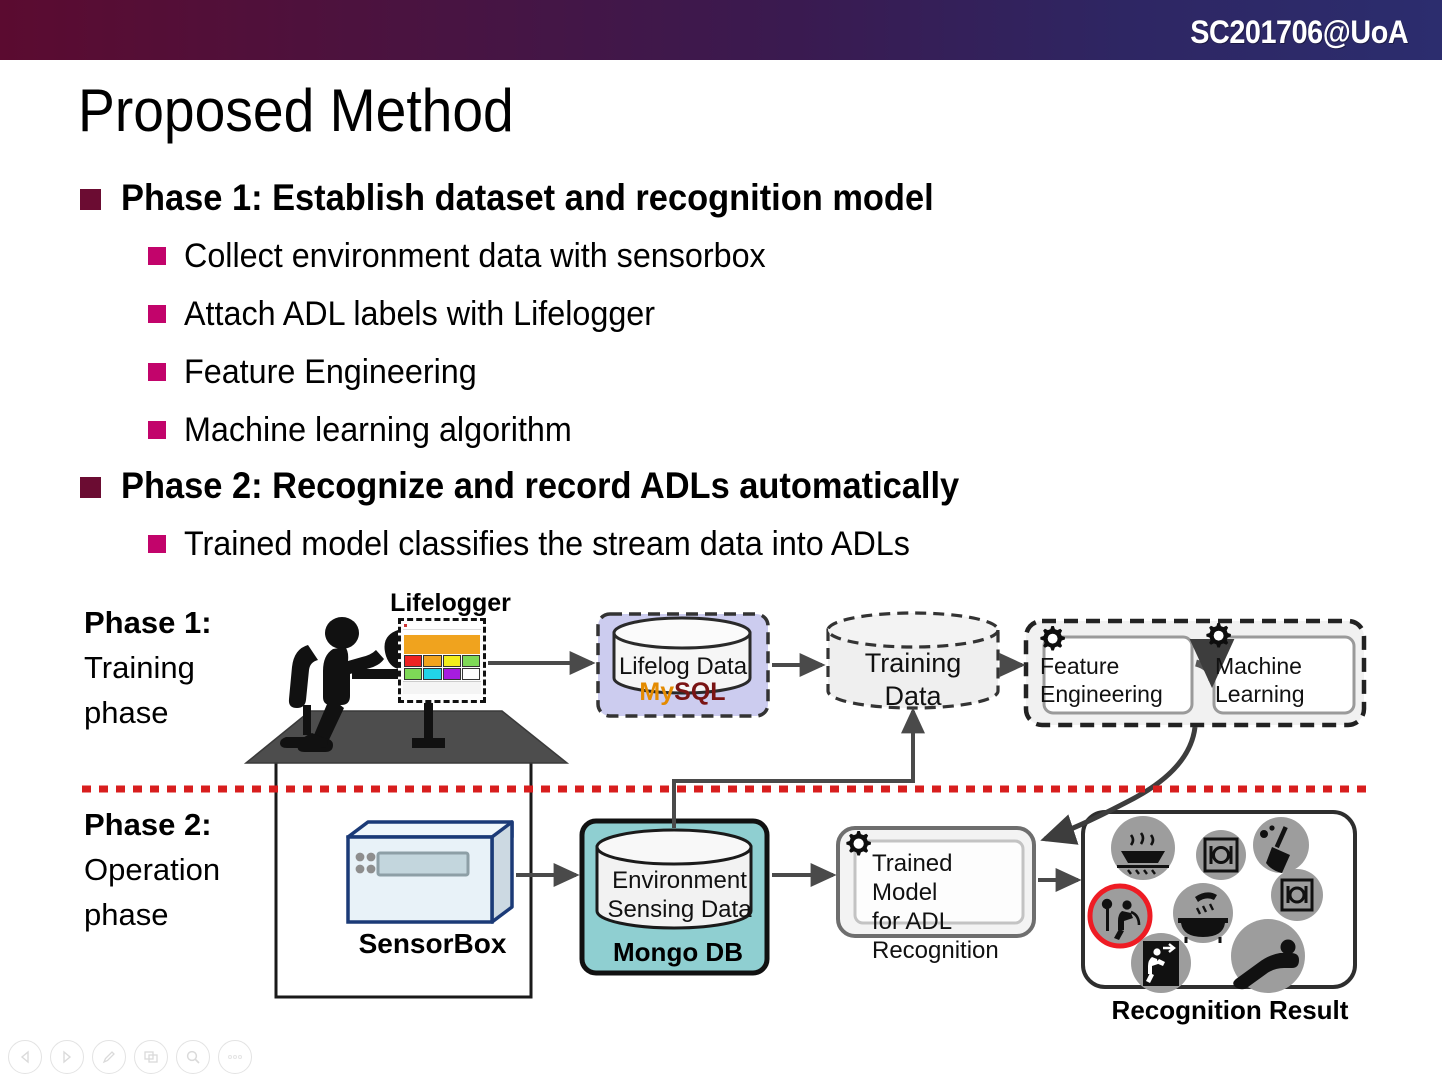  I want to click on lifelogger-banner, so click(442, 644).